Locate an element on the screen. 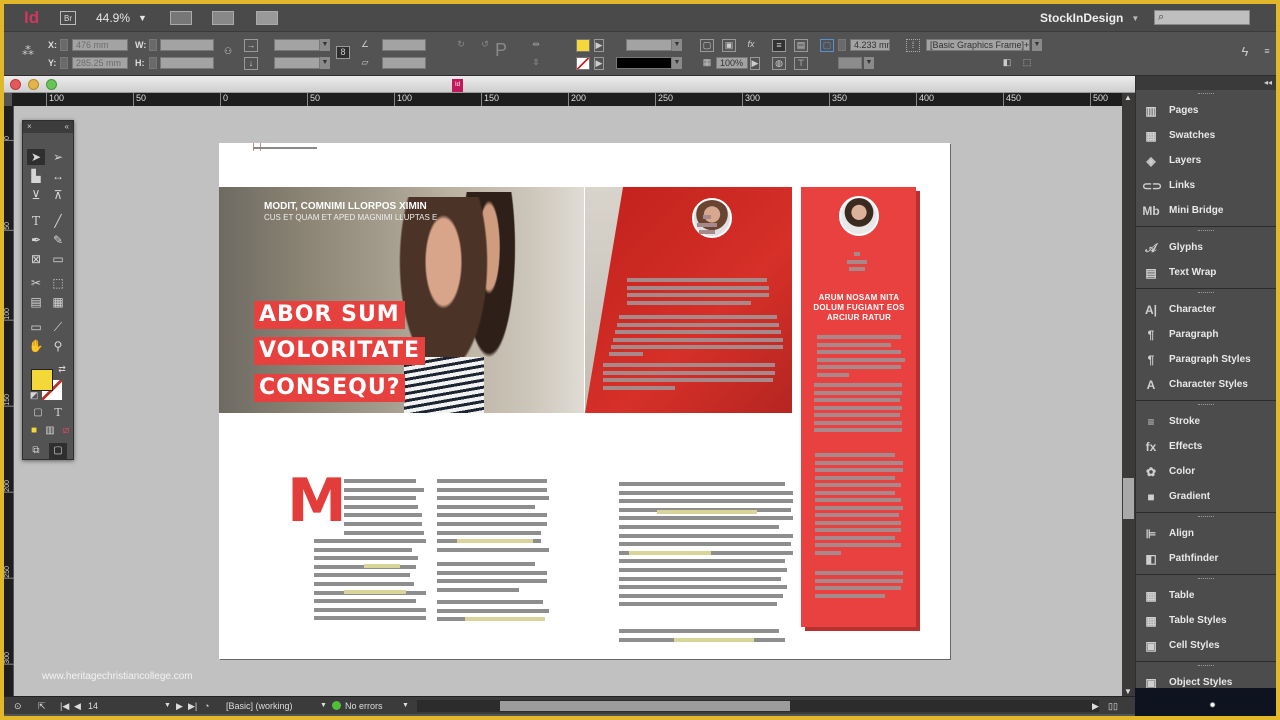 This screenshot has width=1280, height=720. opacity-arrow: ▶ is located at coordinates (755, 63).